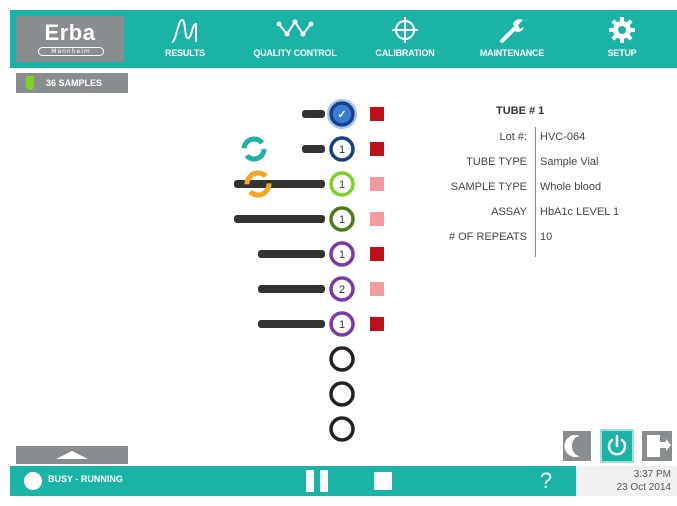  I want to click on samples-tab: 36 SAMPLES, so click(72, 83).